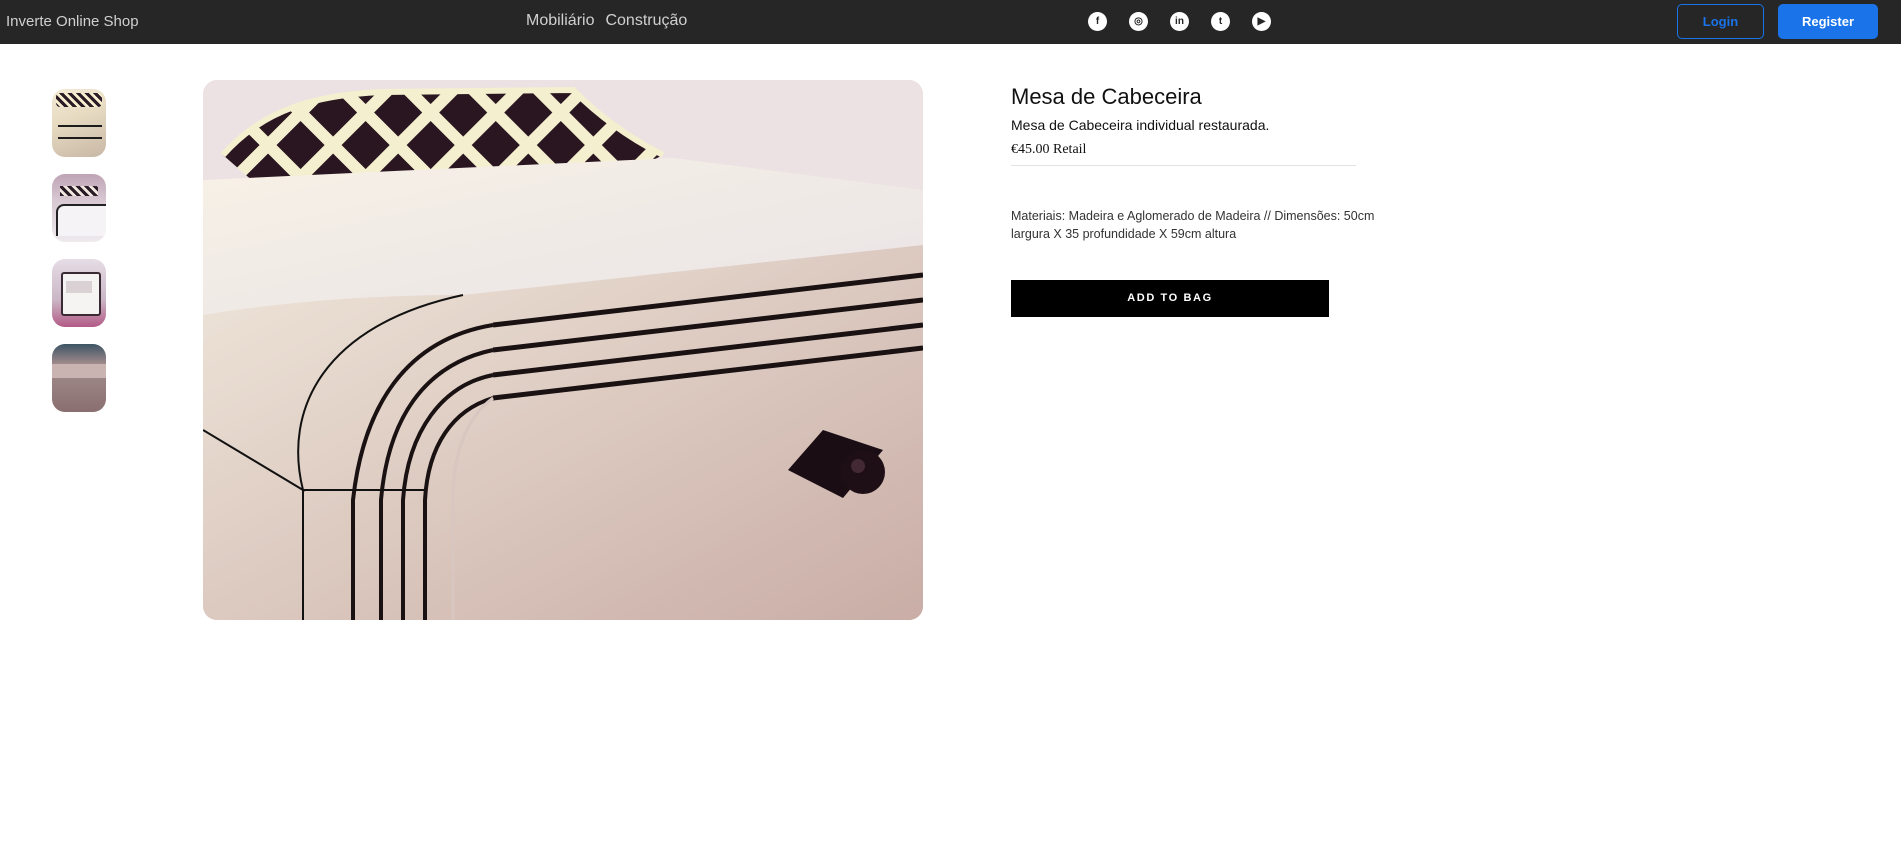  I want to click on instagram-icon-glyph: ◎, so click(1138, 21).